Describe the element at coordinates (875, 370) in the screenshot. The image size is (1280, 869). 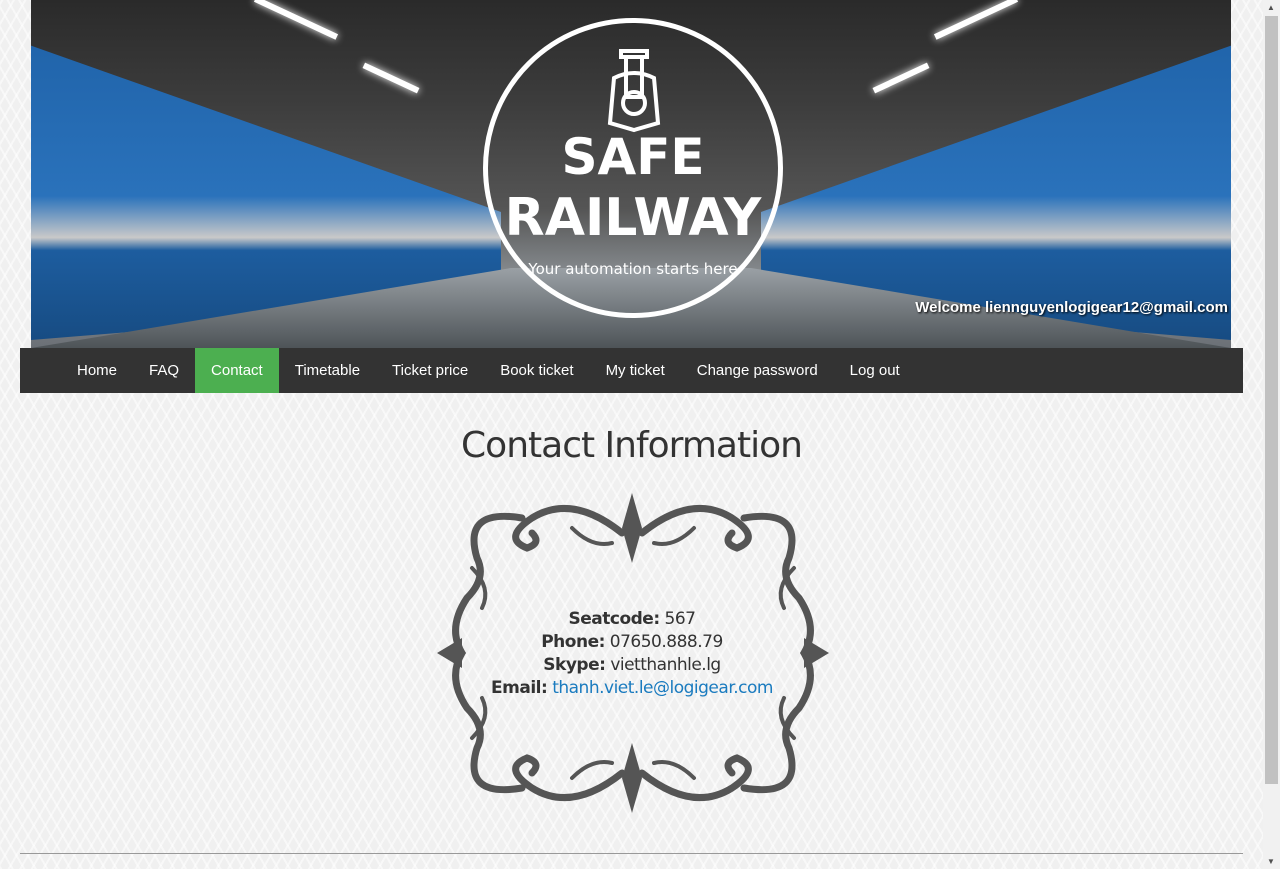
I see `nav-log-out: Log out` at that location.